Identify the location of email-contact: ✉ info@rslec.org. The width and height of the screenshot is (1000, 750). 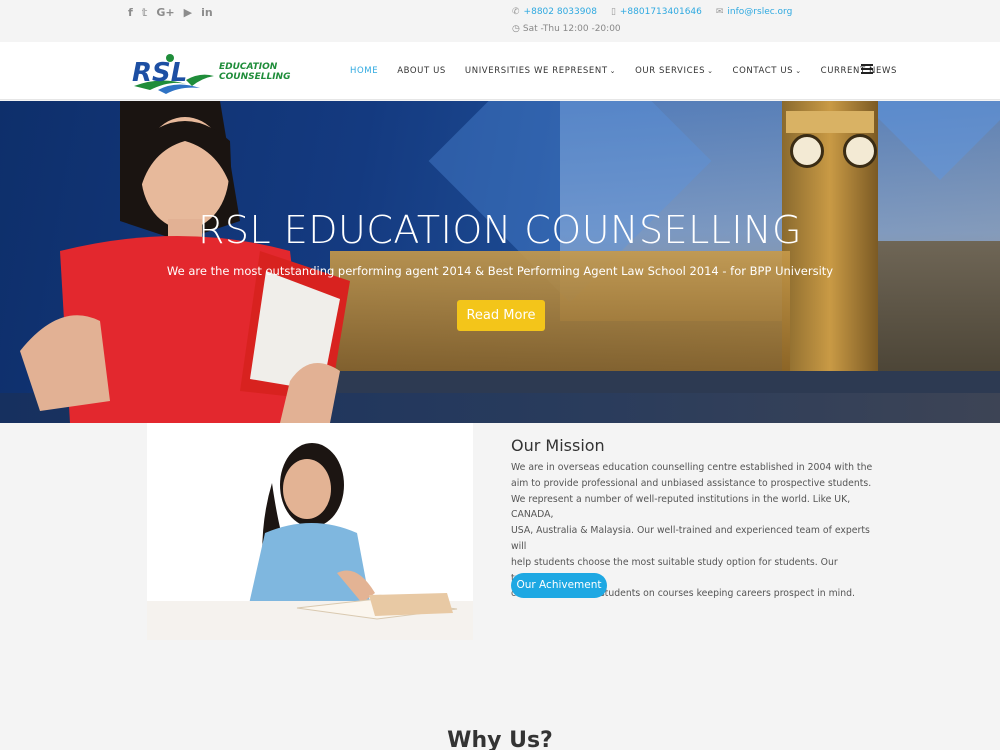
(754, 12).